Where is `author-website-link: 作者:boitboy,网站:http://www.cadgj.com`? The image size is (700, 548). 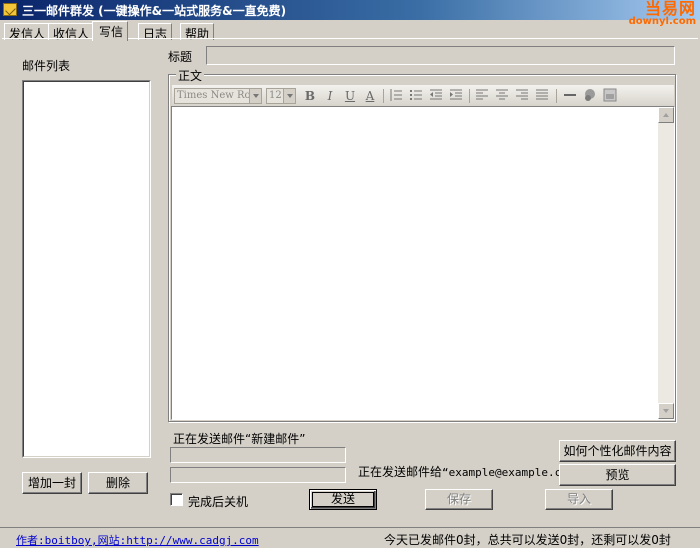 author-website-link: 作者:boitboy,网站:http://www.cadgj.com is located at coordinates (137, 540).